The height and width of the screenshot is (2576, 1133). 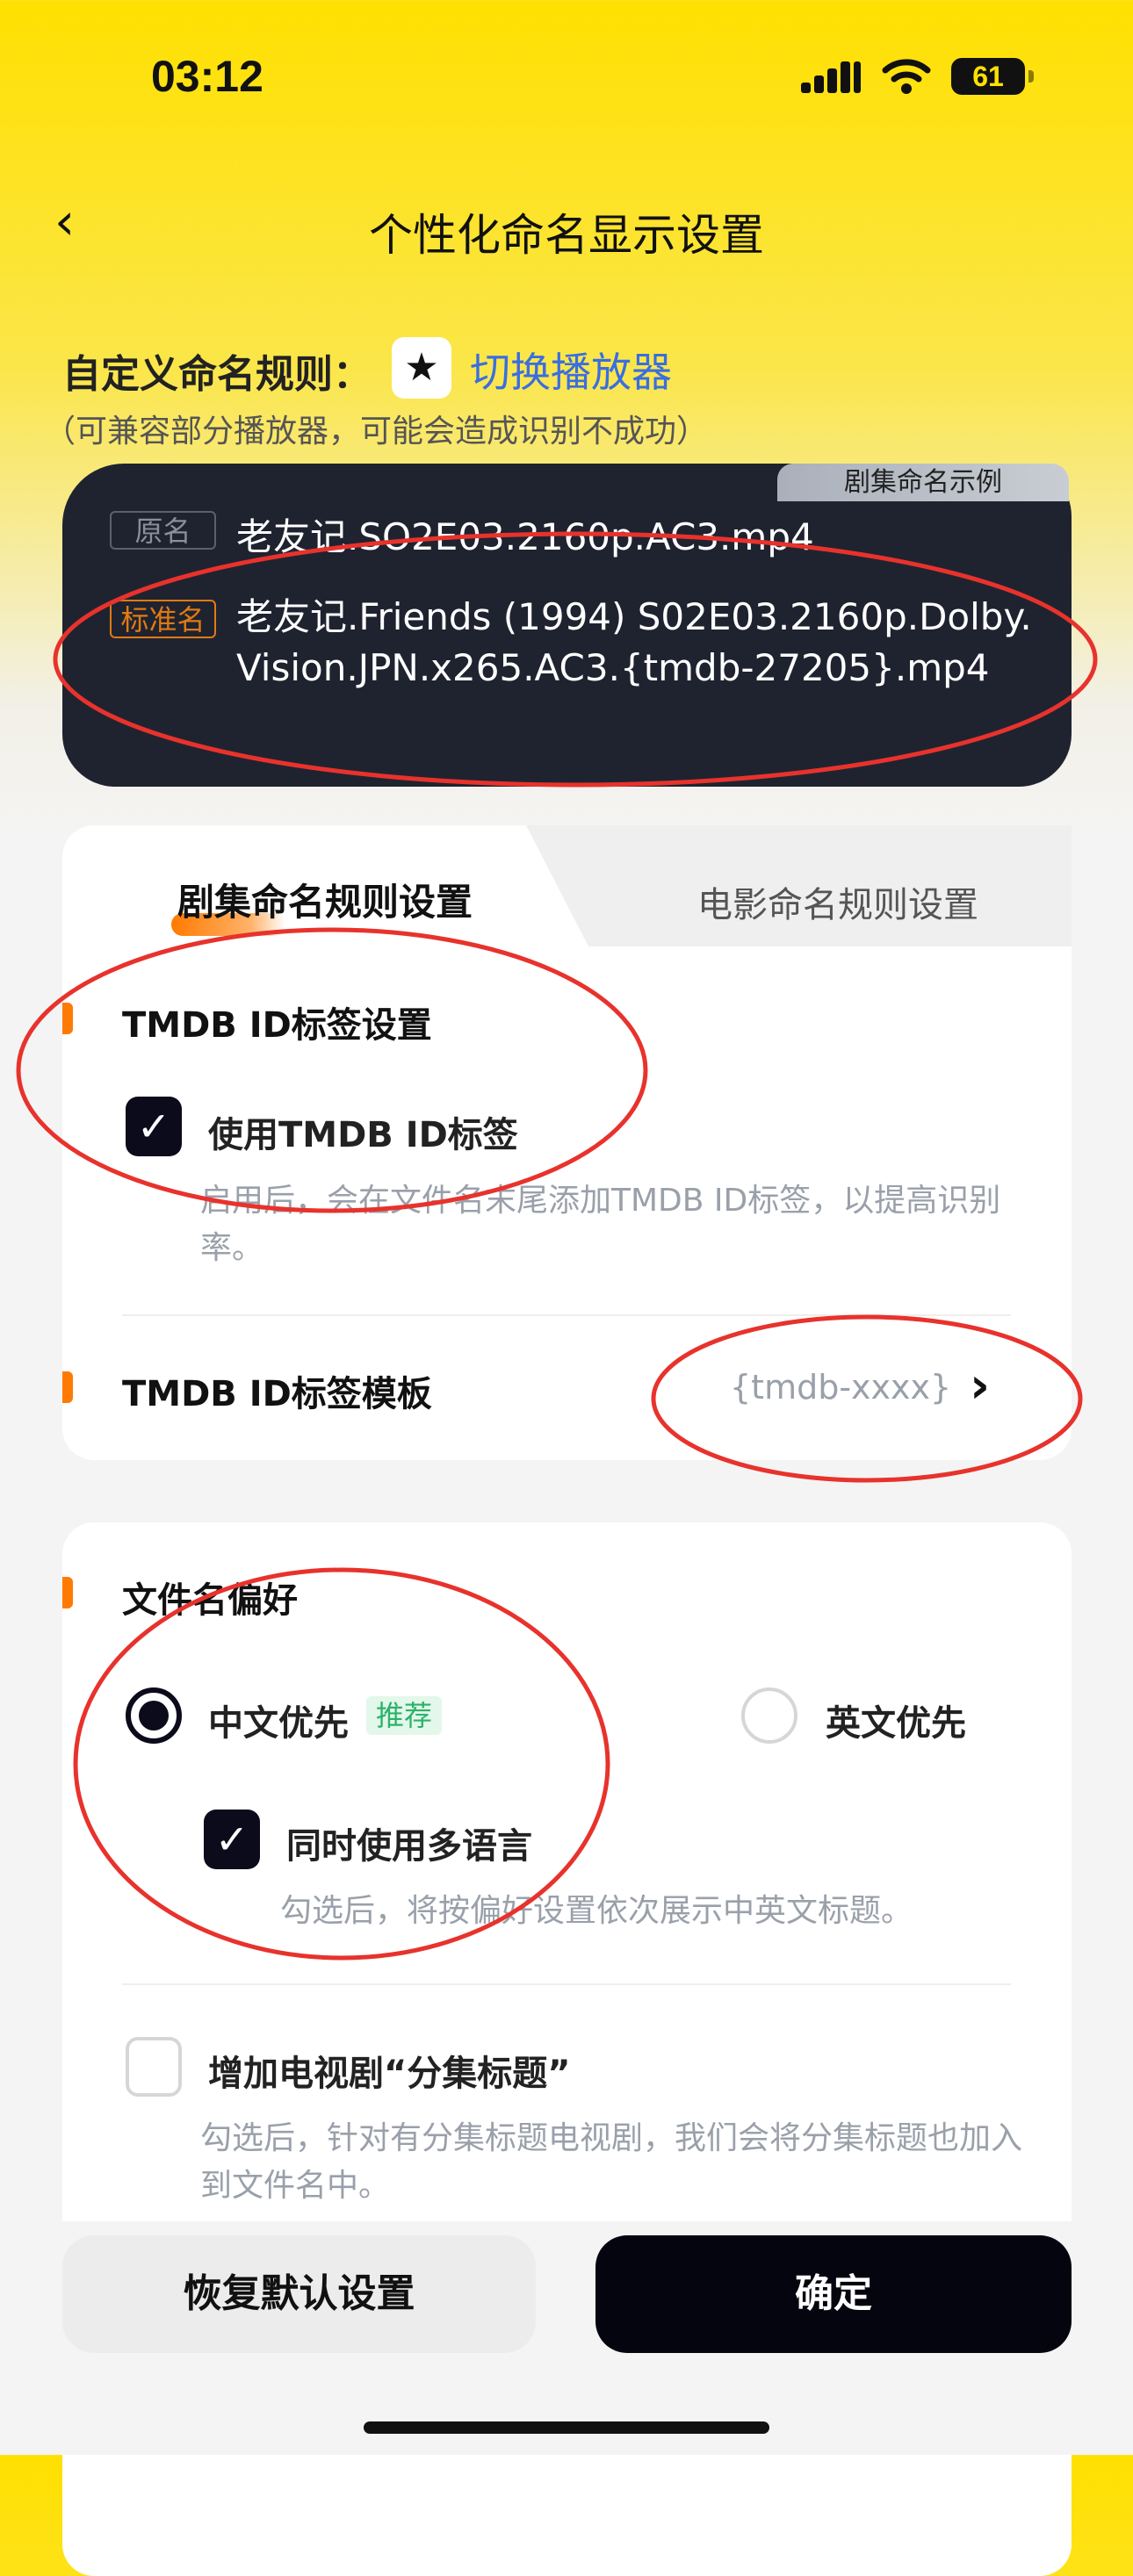 I want to click on episode-title-label: 增加电视剧“分集标题”, so click(x=390, y=2074).